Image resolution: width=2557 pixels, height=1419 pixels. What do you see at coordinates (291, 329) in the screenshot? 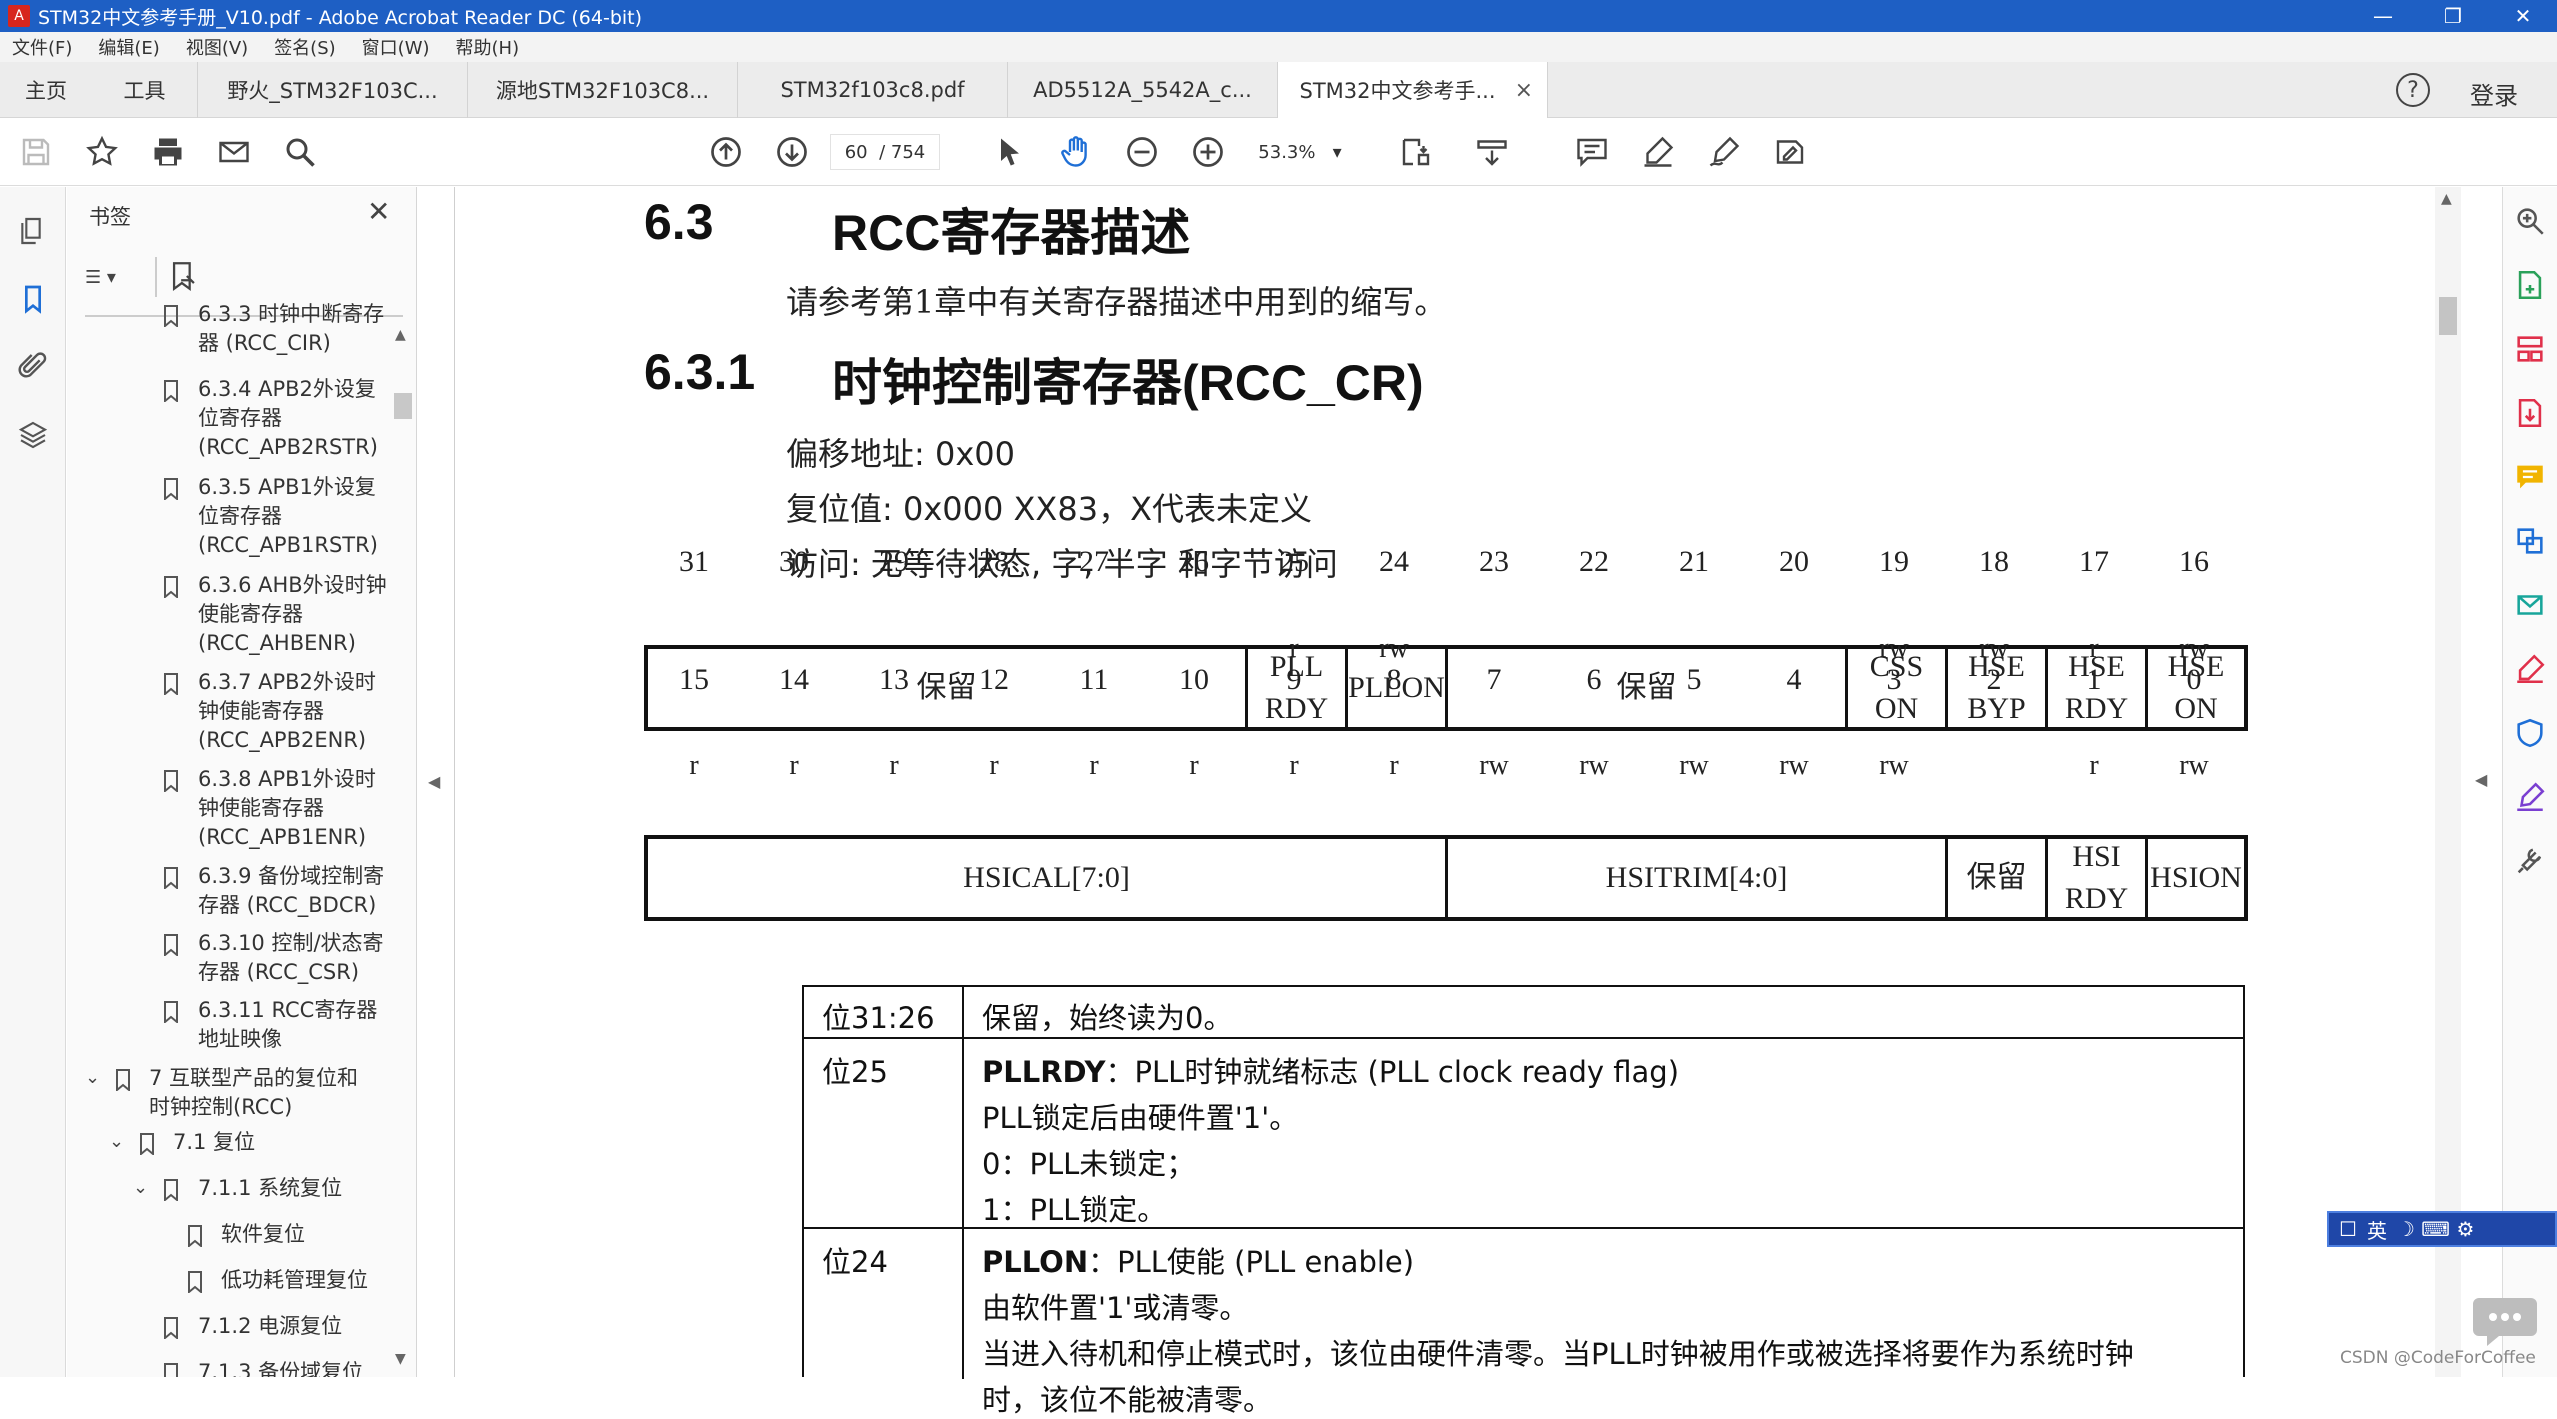
I see `bookmark-item: 6.3.3 时钟中断寄存器 (RCC_CIR)` at bounding box center [291, 329].